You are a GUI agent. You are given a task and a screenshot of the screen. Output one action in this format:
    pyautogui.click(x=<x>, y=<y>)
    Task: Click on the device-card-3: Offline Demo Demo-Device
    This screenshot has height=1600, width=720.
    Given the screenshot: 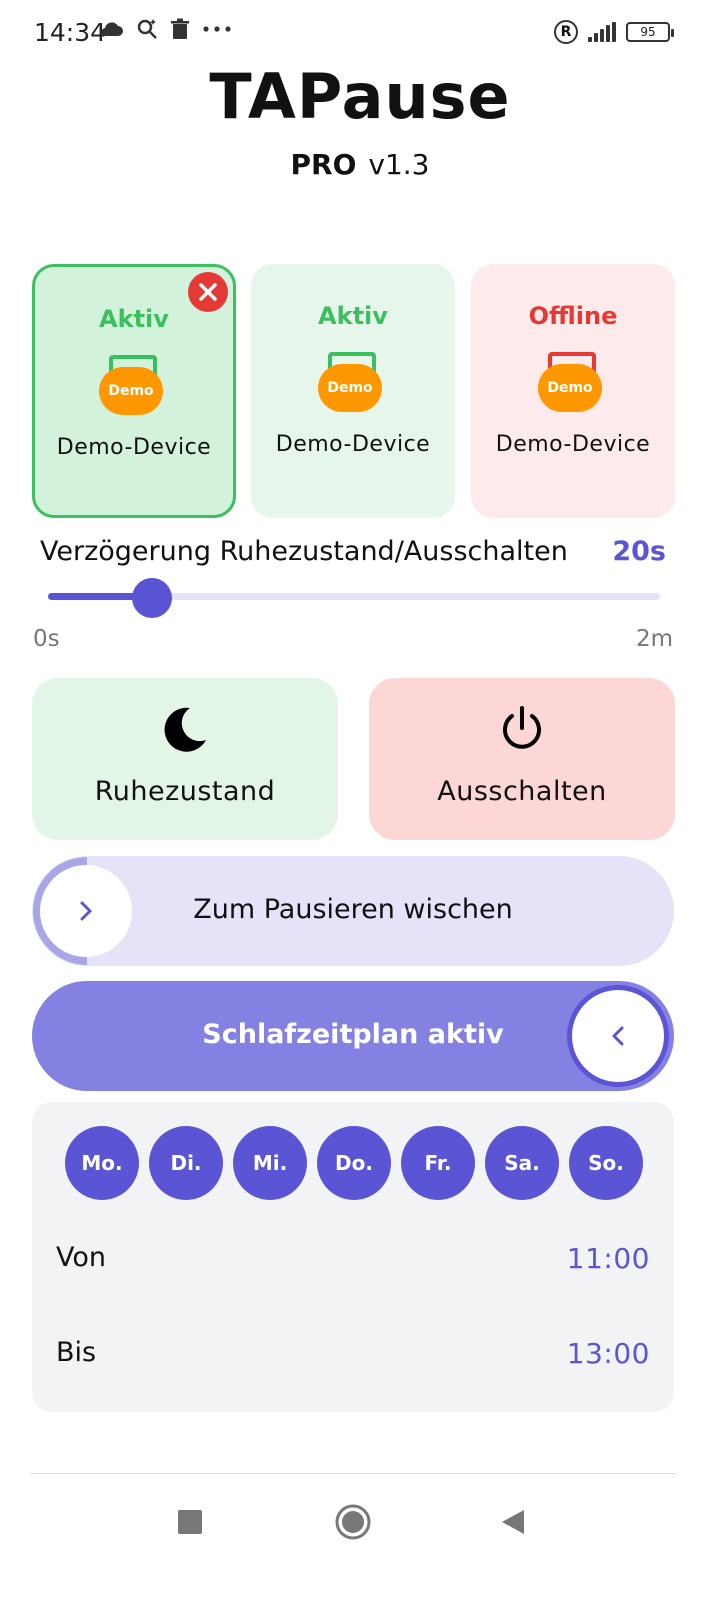 What is the action you would take?
    pyautogui.click(x=573, y=391)
    